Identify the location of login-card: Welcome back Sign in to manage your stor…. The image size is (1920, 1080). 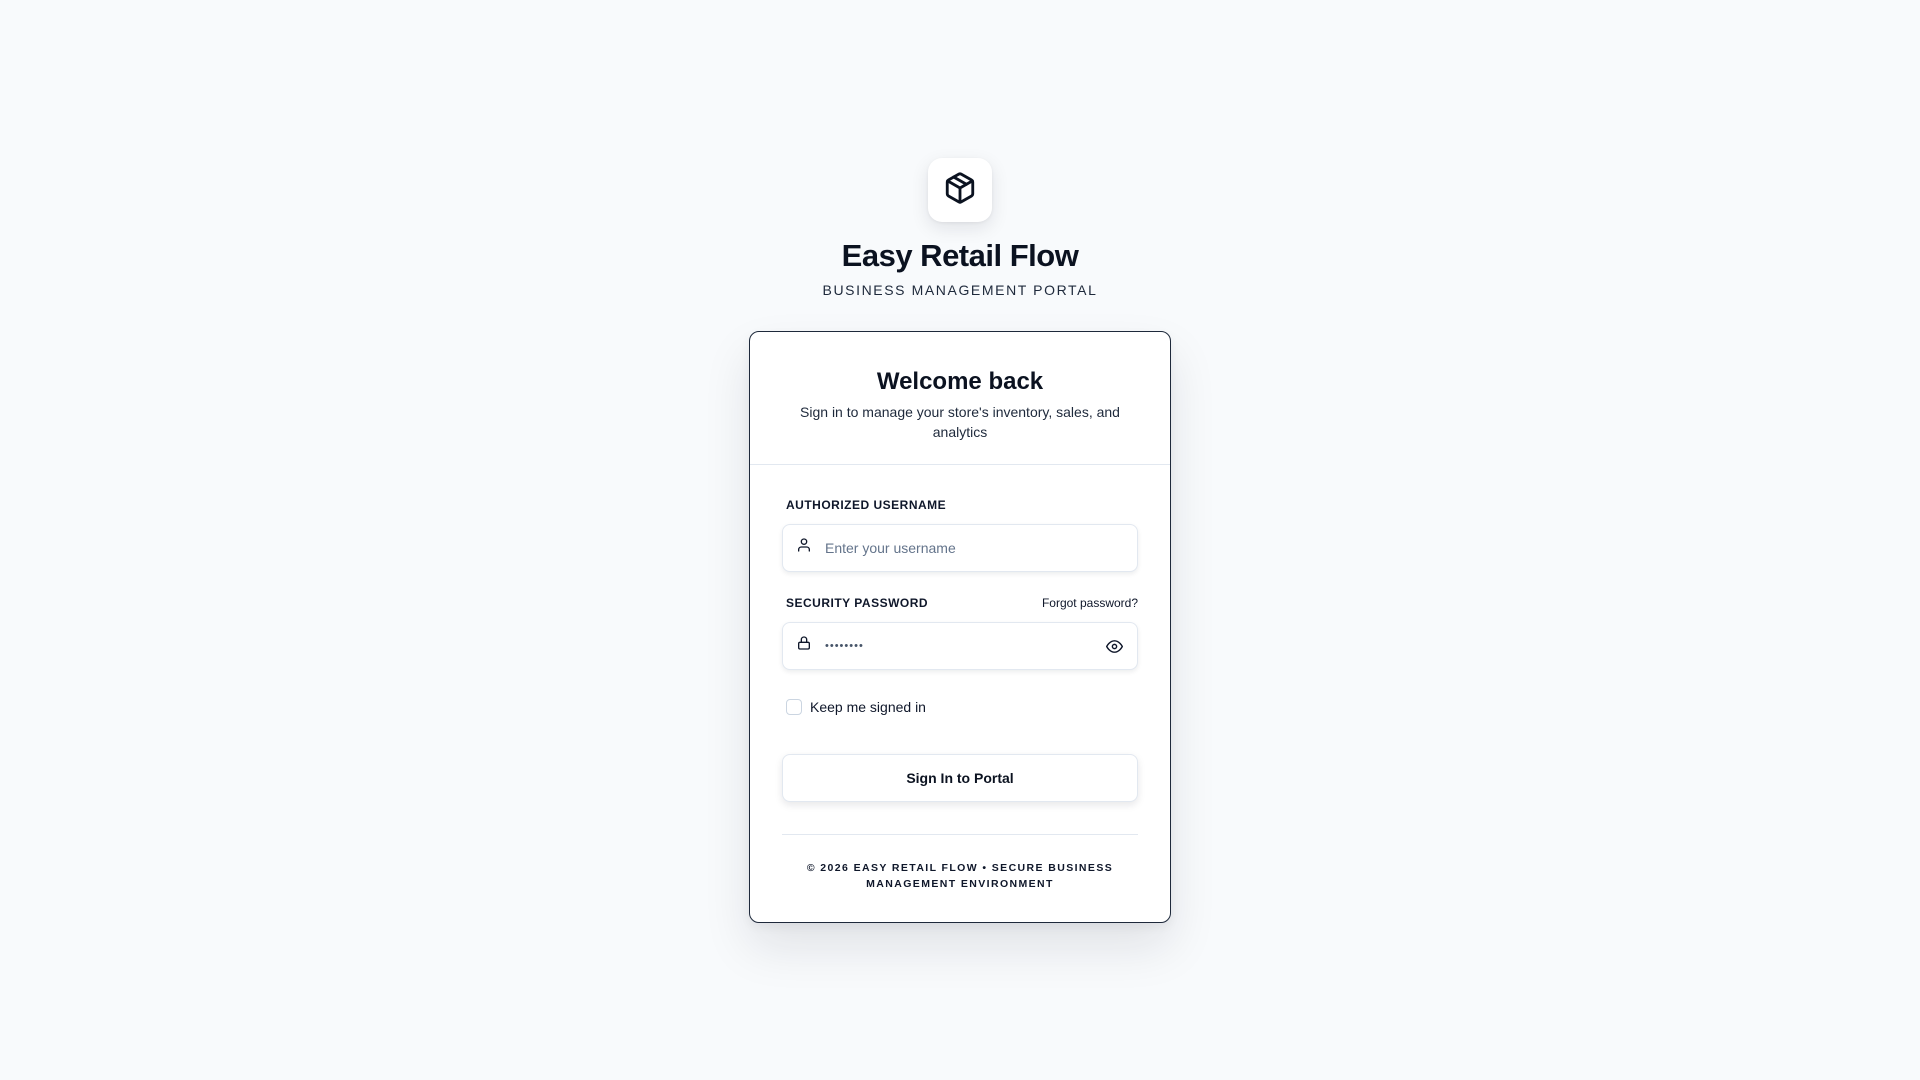
(960, 627).